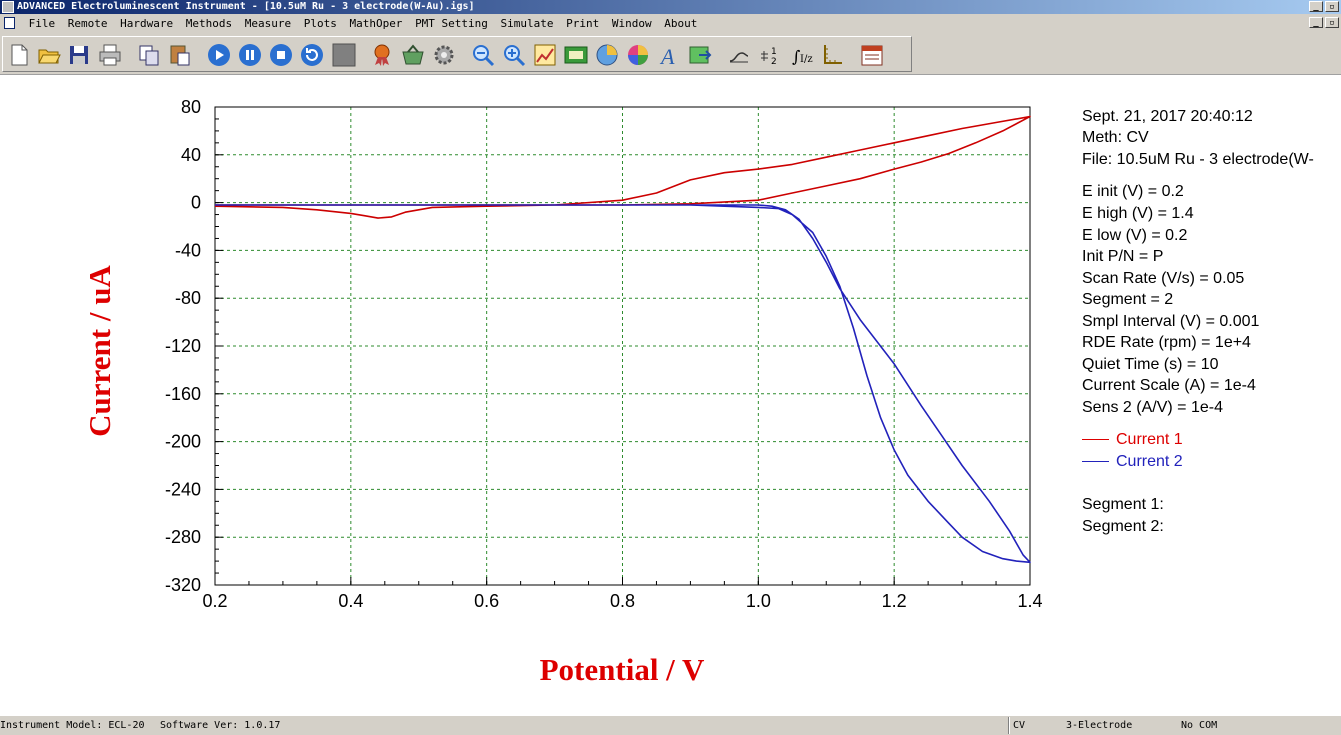  I want to click on status-electrode: 3-Electrode, so click(1099, 725).